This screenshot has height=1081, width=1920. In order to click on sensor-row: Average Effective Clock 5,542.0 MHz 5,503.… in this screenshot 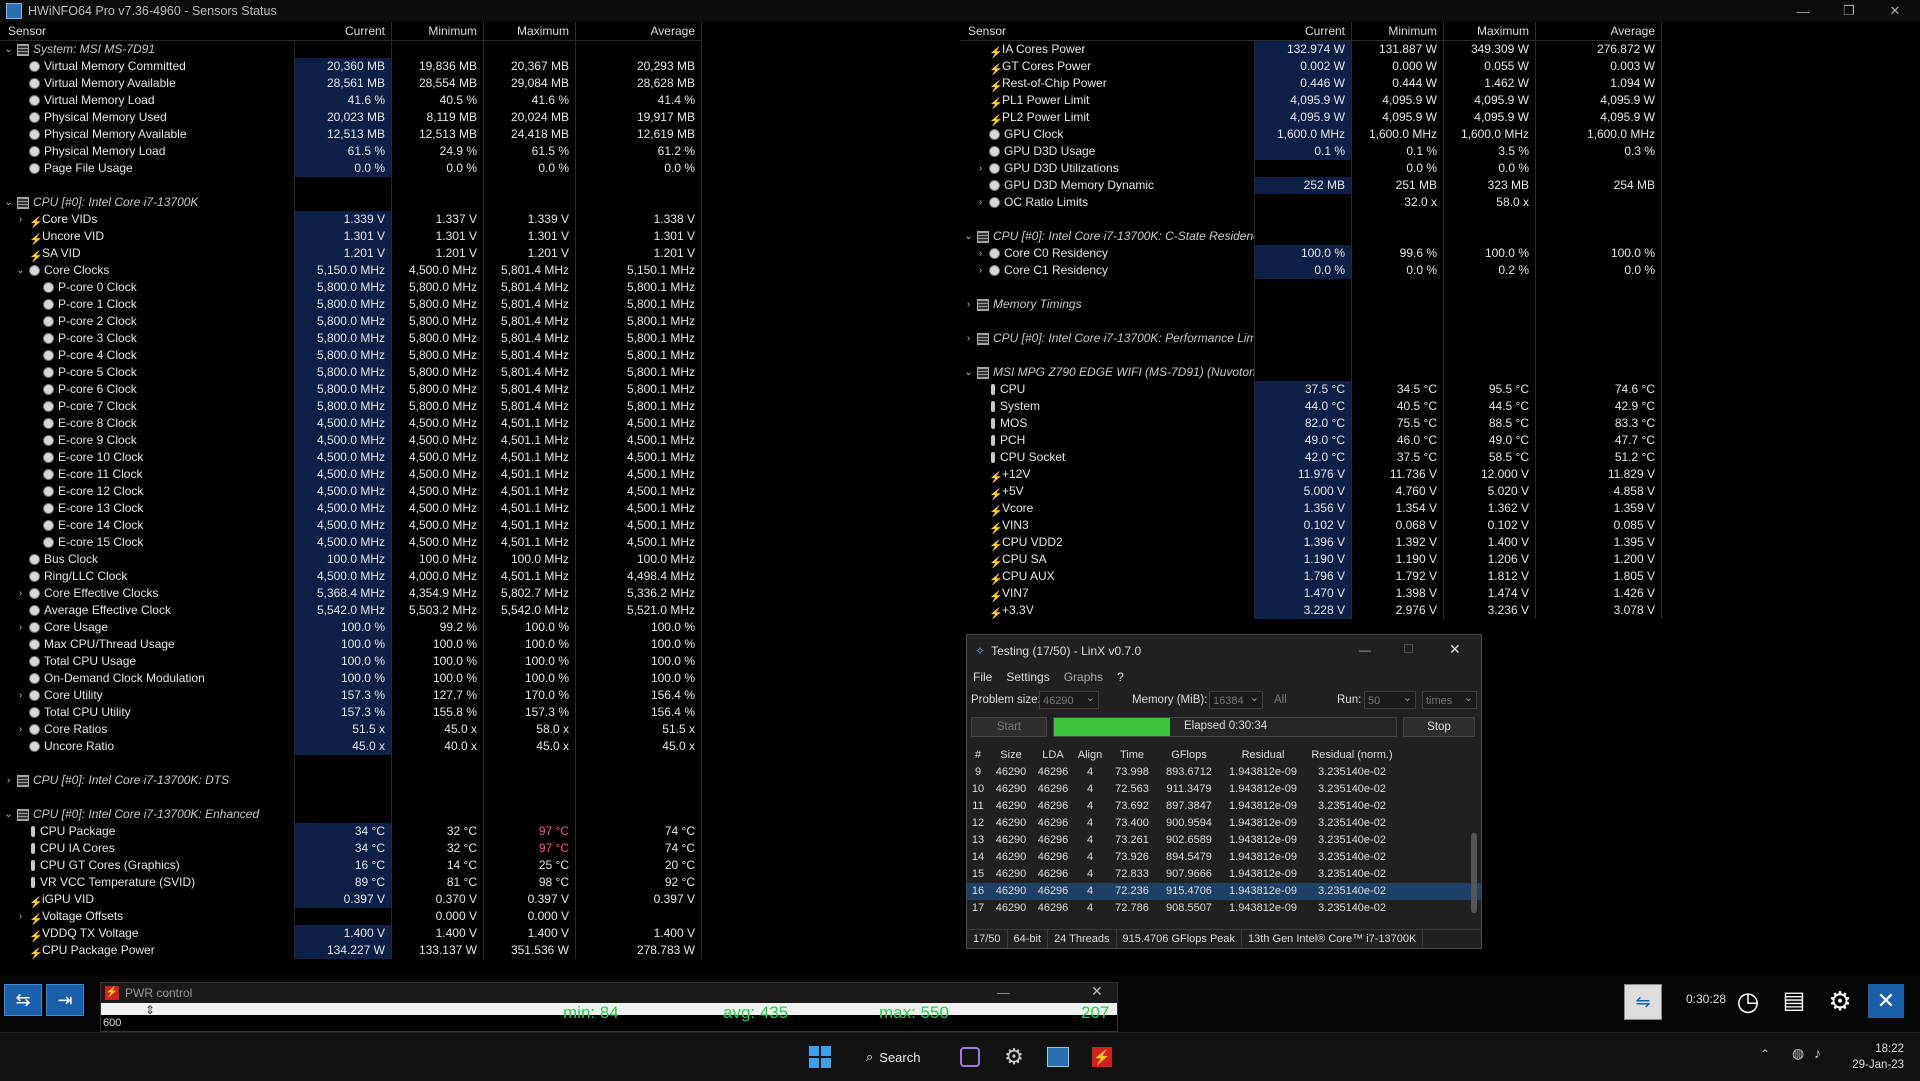, I will do `click(351, 610)`.